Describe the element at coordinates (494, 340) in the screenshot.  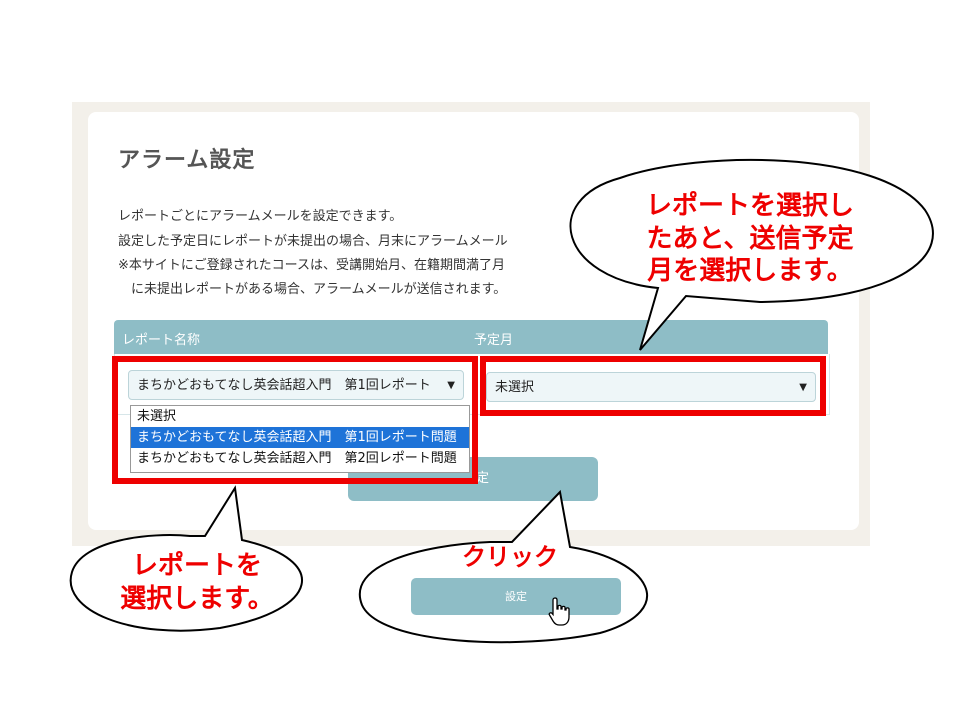
I see `column-header-month: 予定月` at that location.